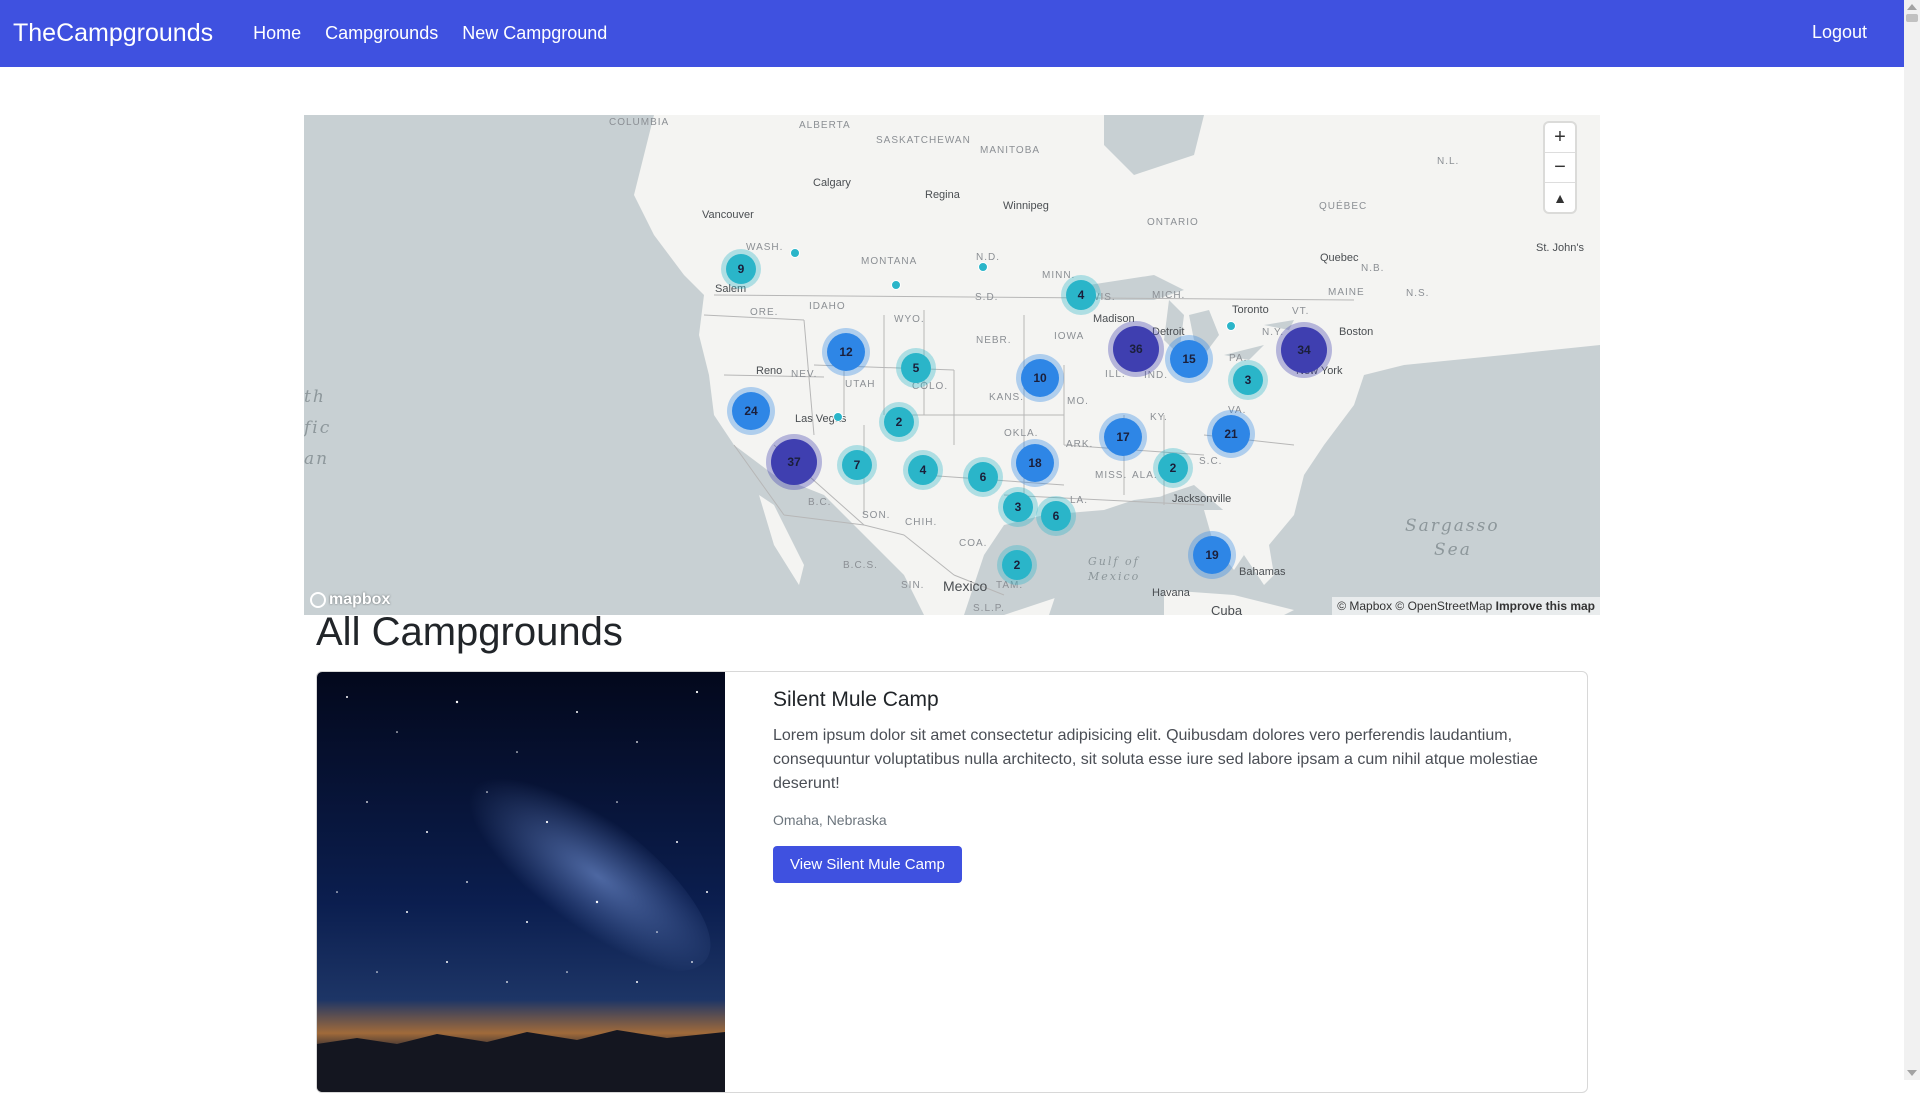 The height and width of the screenshot is (1093, 1920). I want to click on ocean-label-gulf-mexico: Mexico, so click(1114, 576).